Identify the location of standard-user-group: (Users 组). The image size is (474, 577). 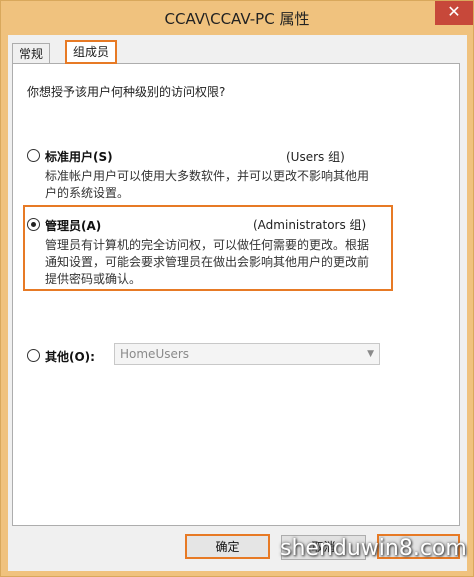
(315, 157).